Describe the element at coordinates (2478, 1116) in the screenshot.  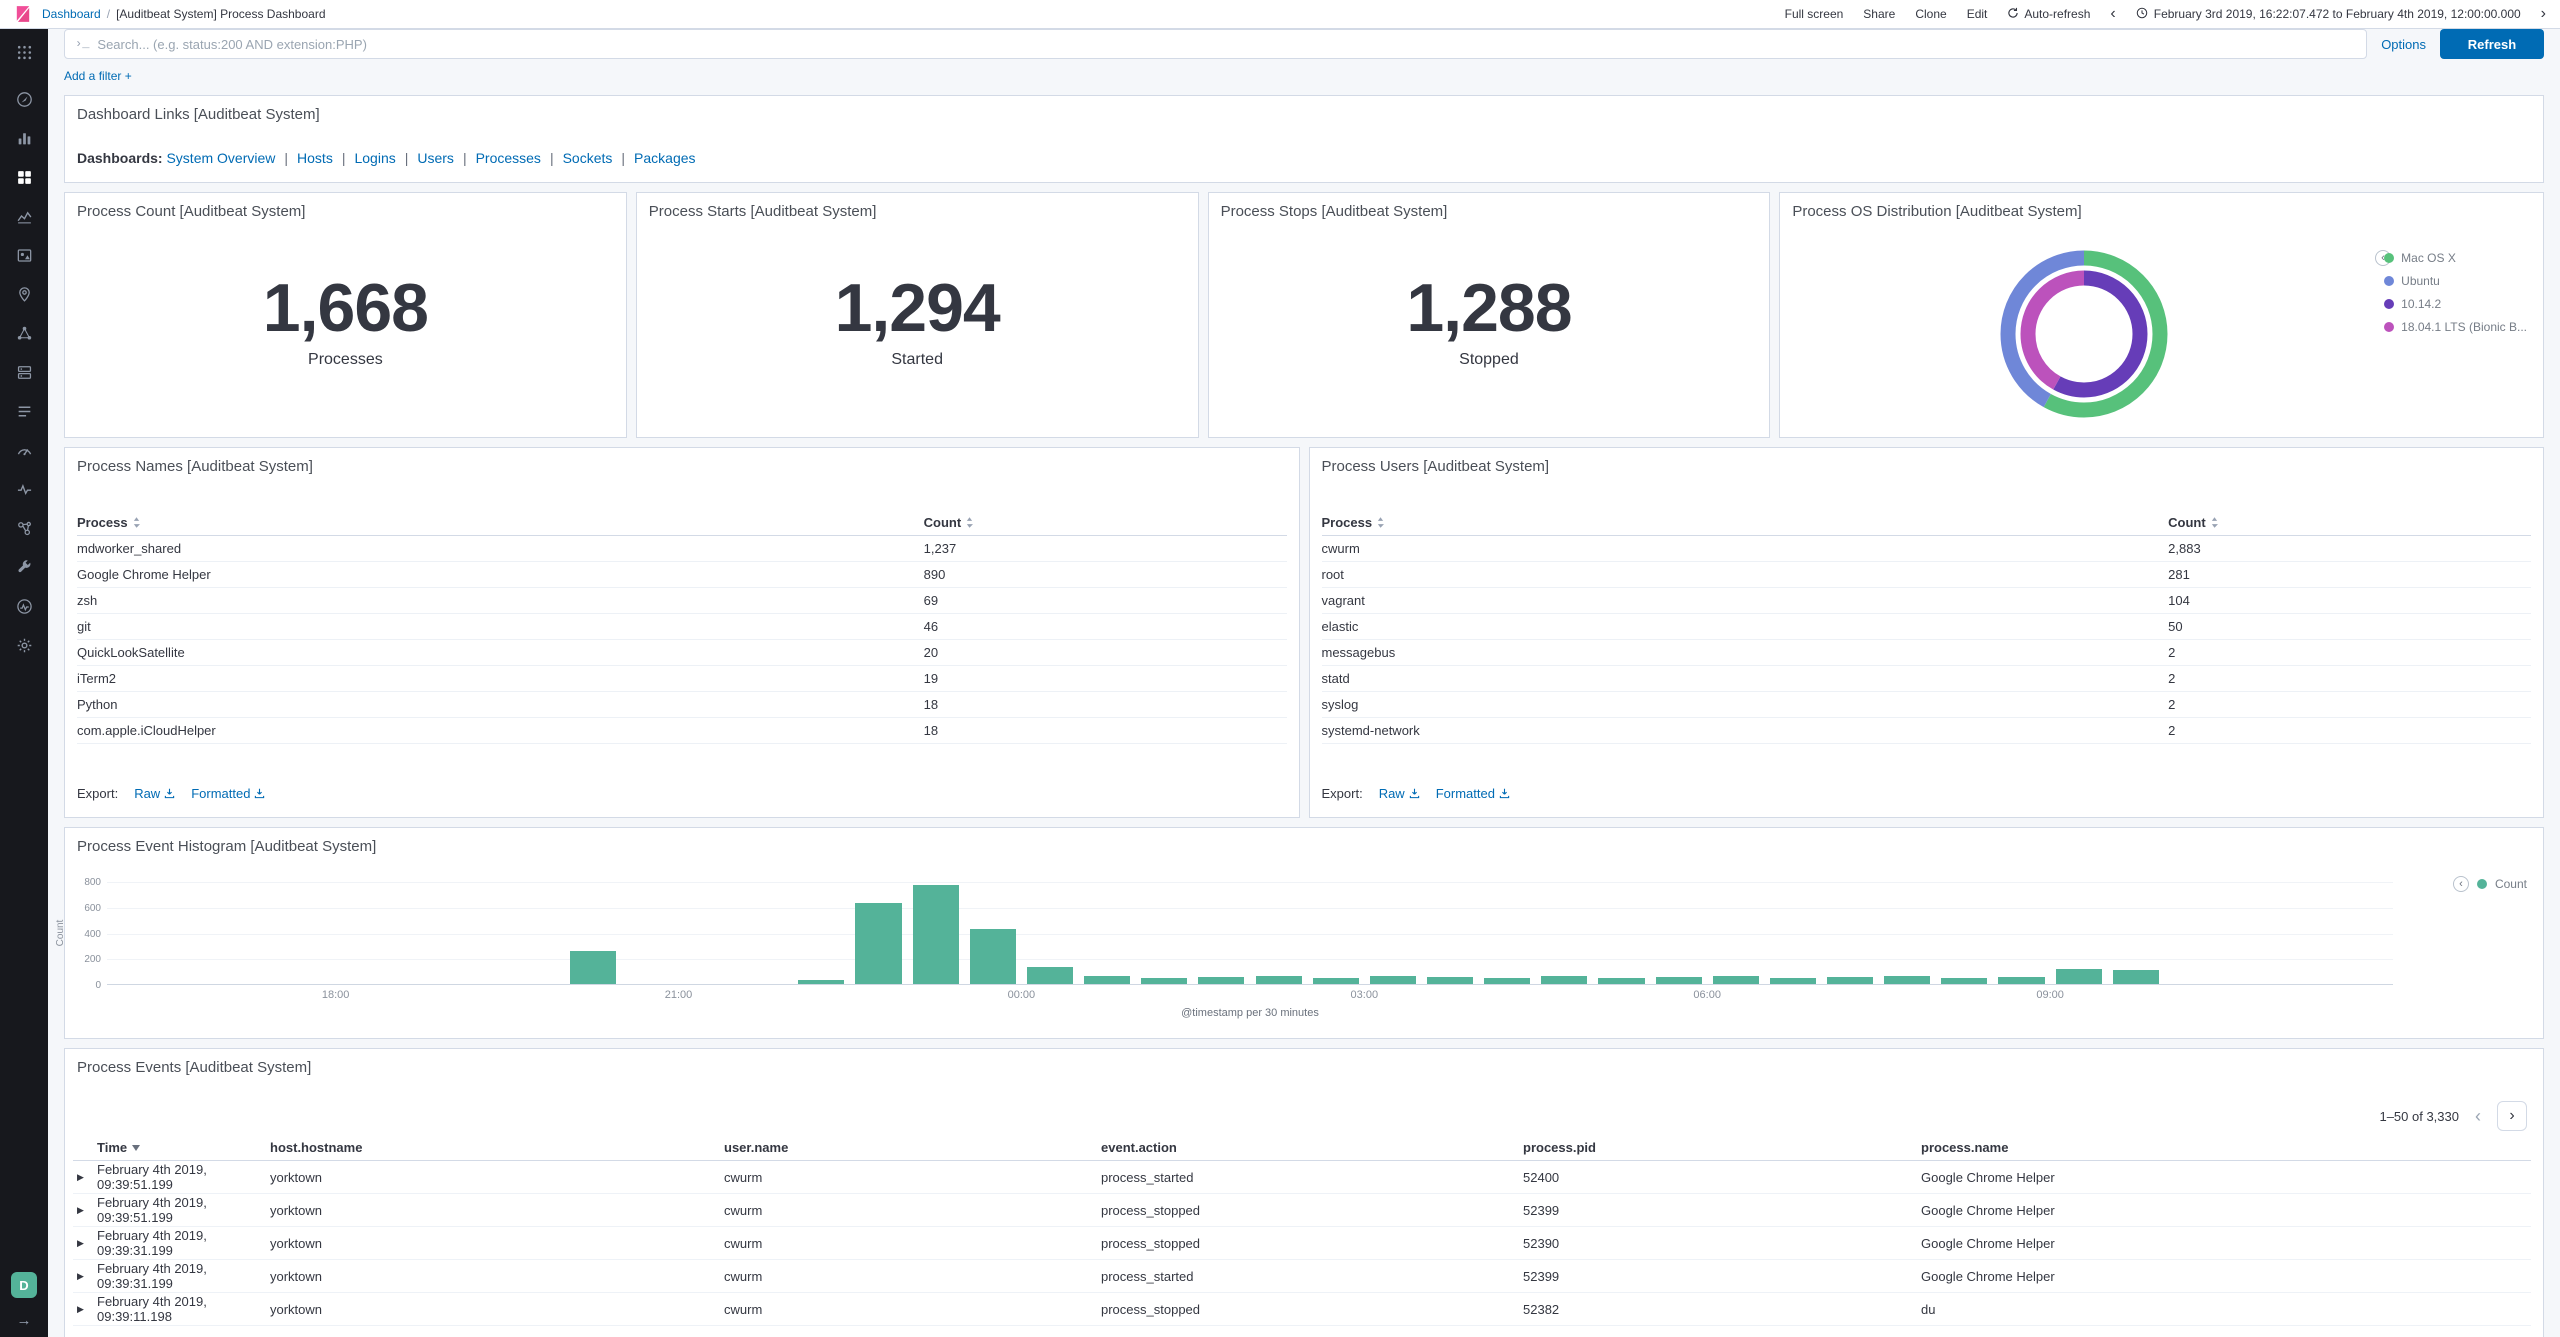
I see `prev-page-button: ‹` at that location.